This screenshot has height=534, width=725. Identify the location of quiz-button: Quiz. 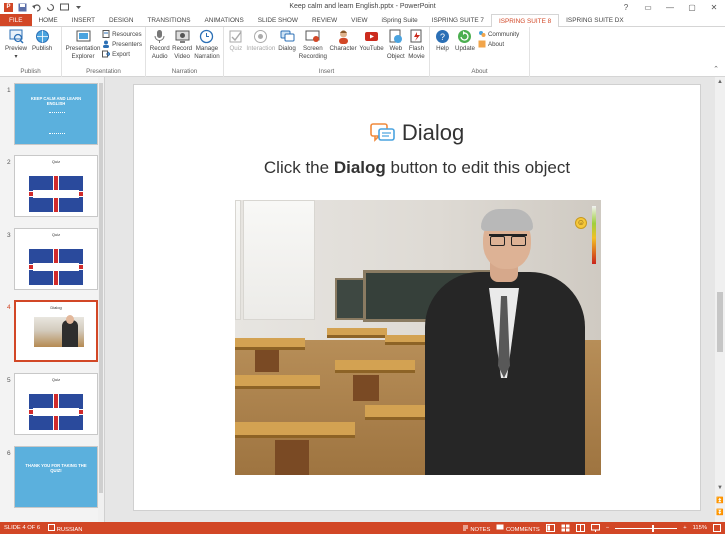
(236, 41).